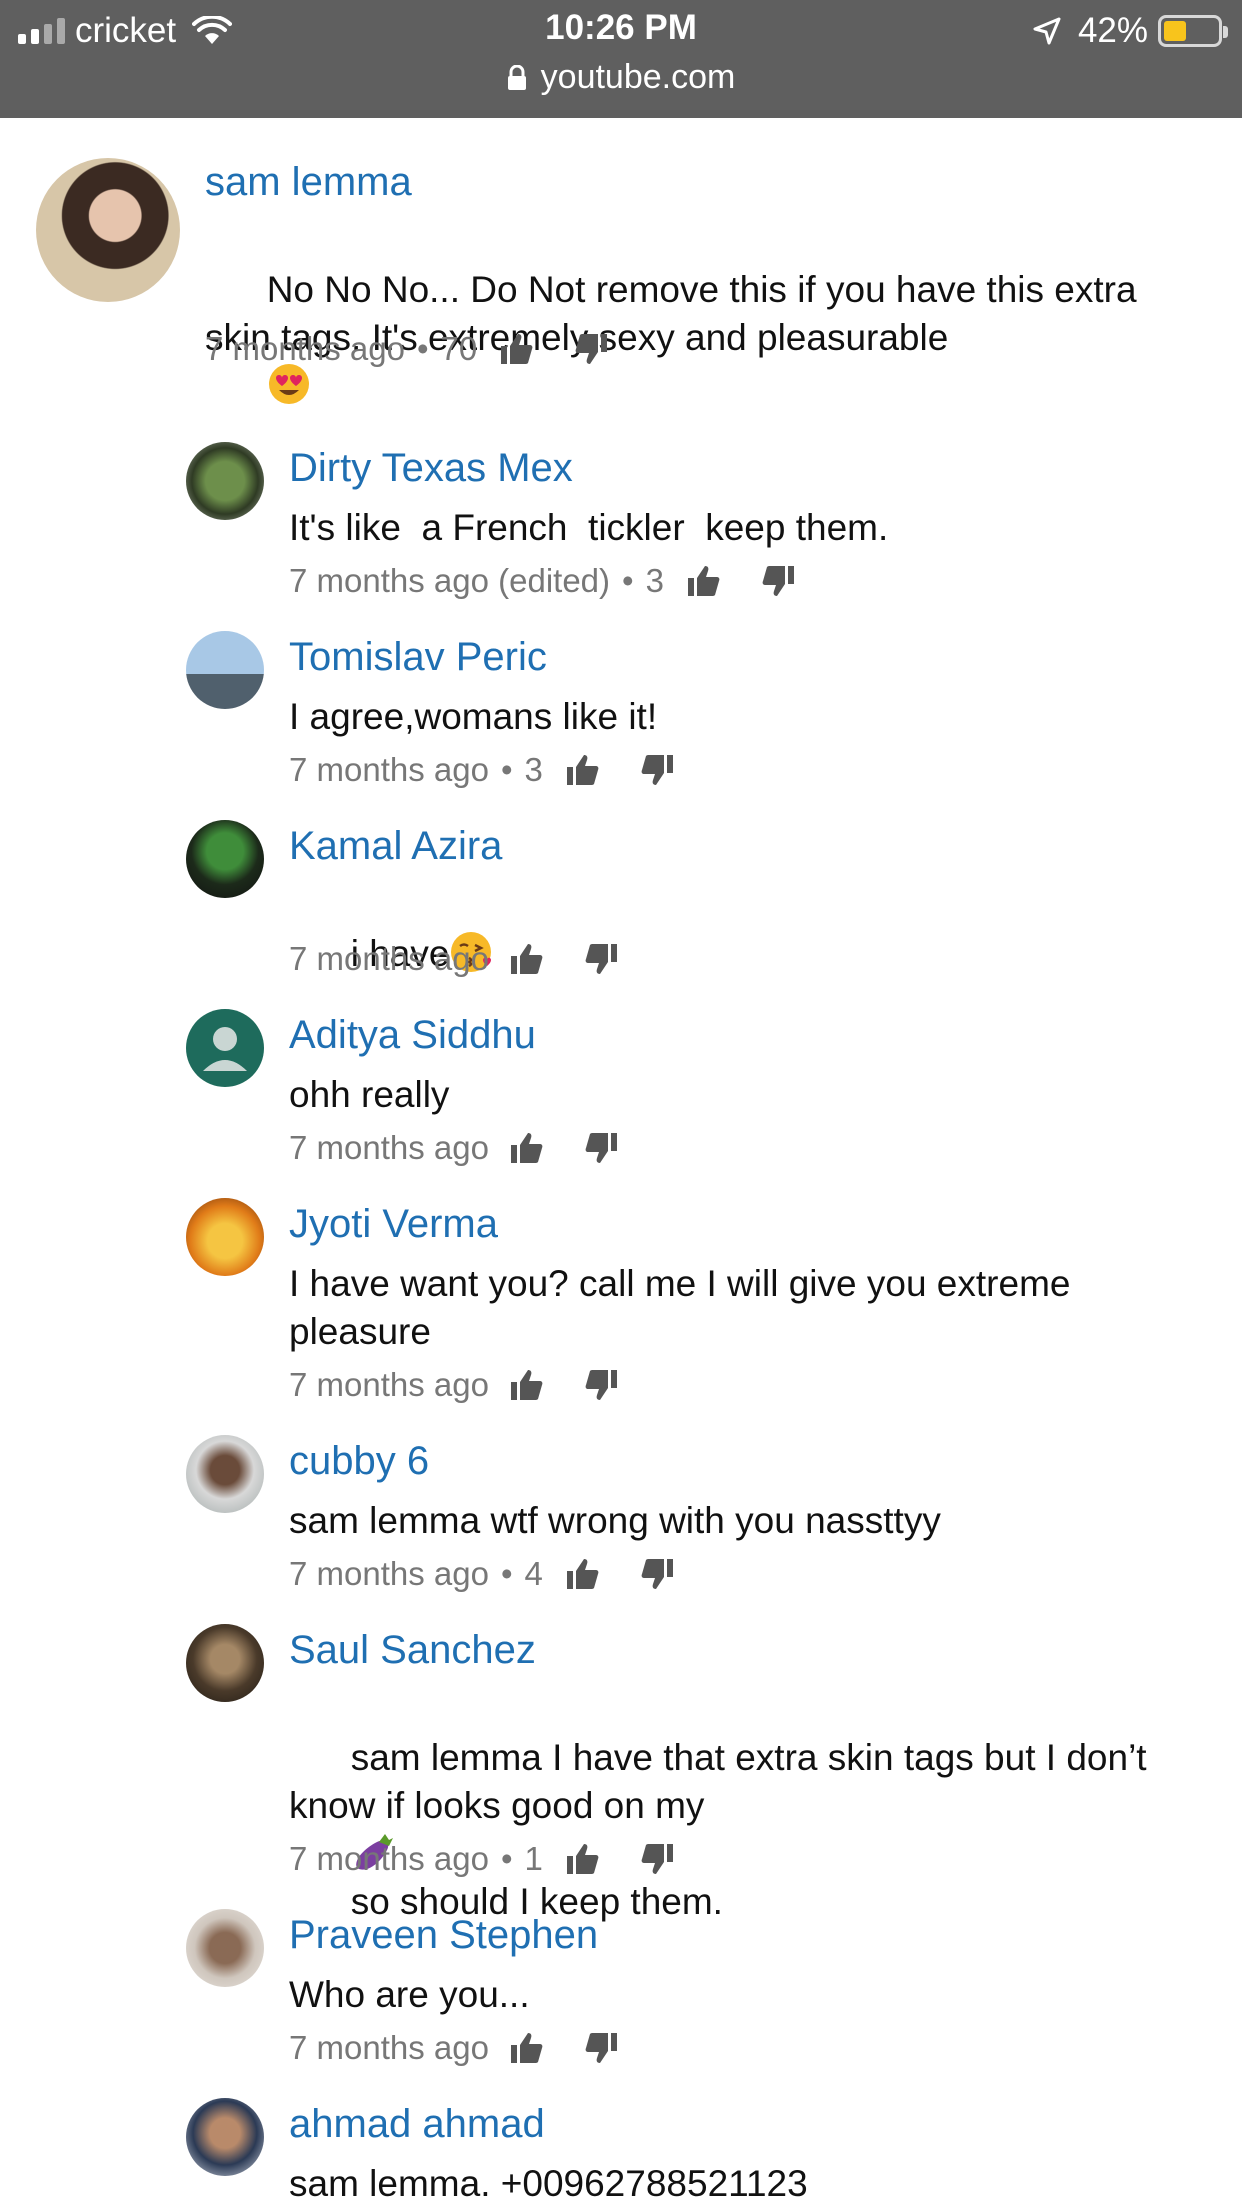 This screenshot has width=1242, height=2208. Describe the element at coordinates (459, 348) in the screenshot. I see `like-count: 70` at that location.